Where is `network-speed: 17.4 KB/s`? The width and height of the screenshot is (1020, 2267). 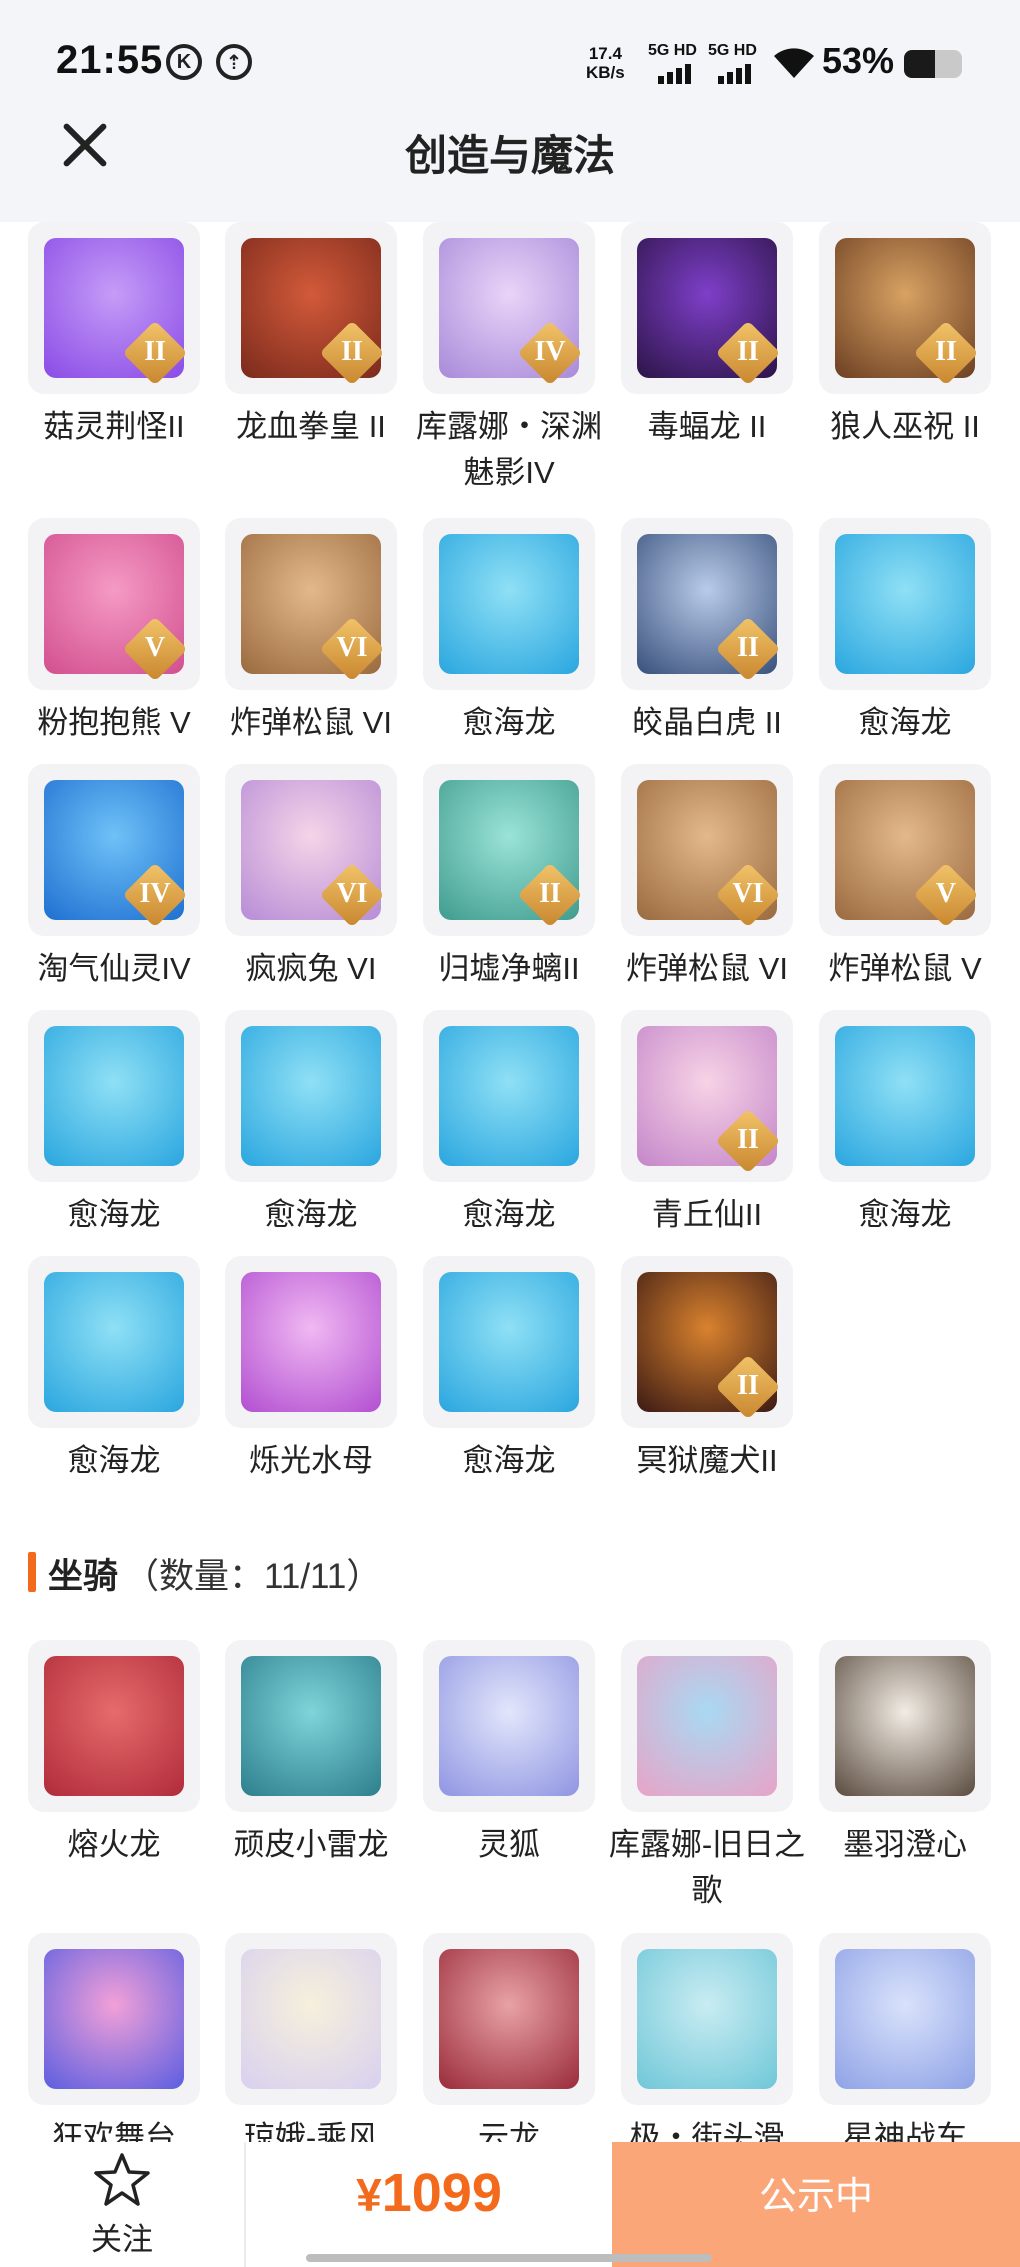 network-speed: 17.4 KB/s is located at coordinates (605, 63).